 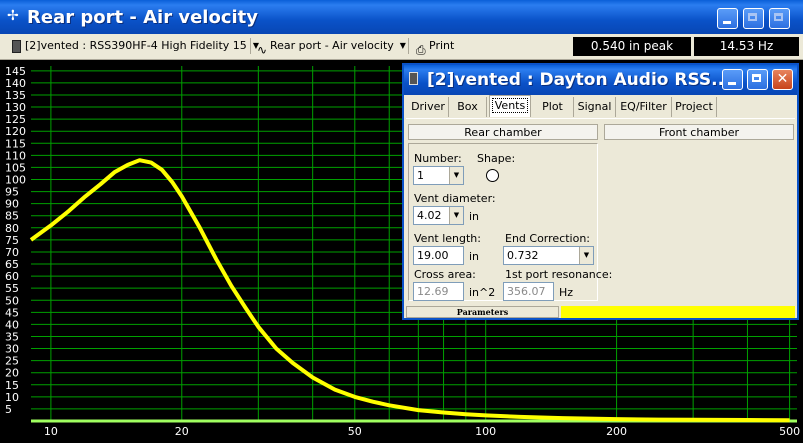 I want to click on y-tick-label: 90, so click(x=12, y=204).